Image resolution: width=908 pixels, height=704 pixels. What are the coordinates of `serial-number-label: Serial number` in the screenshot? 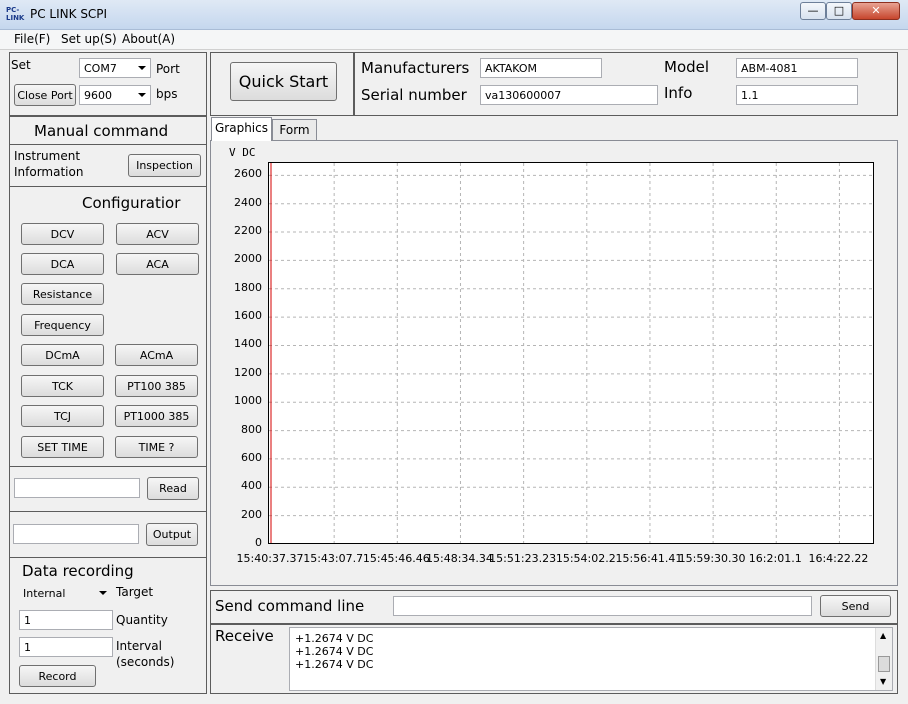 It's located at (414, 95).